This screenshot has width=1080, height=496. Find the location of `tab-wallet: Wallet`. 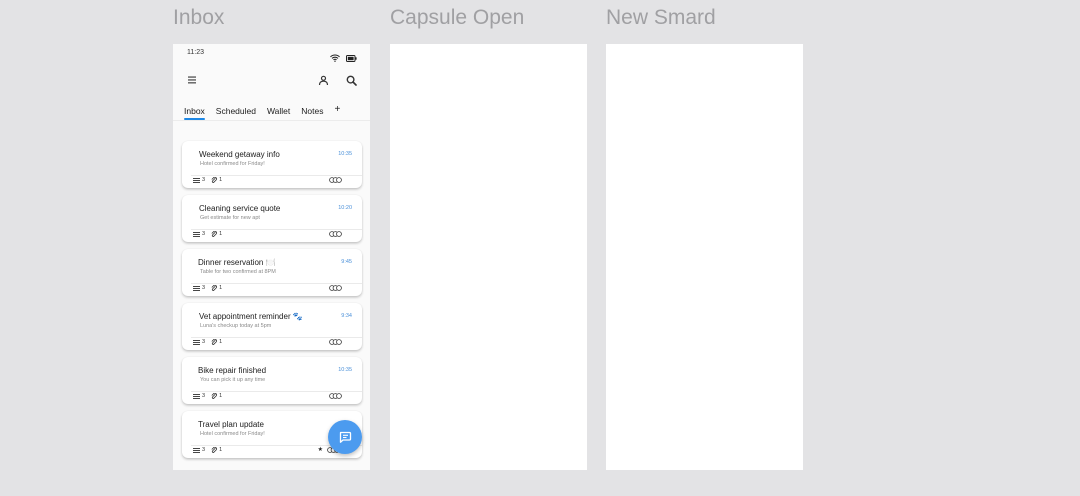

tab-wallet: Wallet is located at coordinates (278, 113).